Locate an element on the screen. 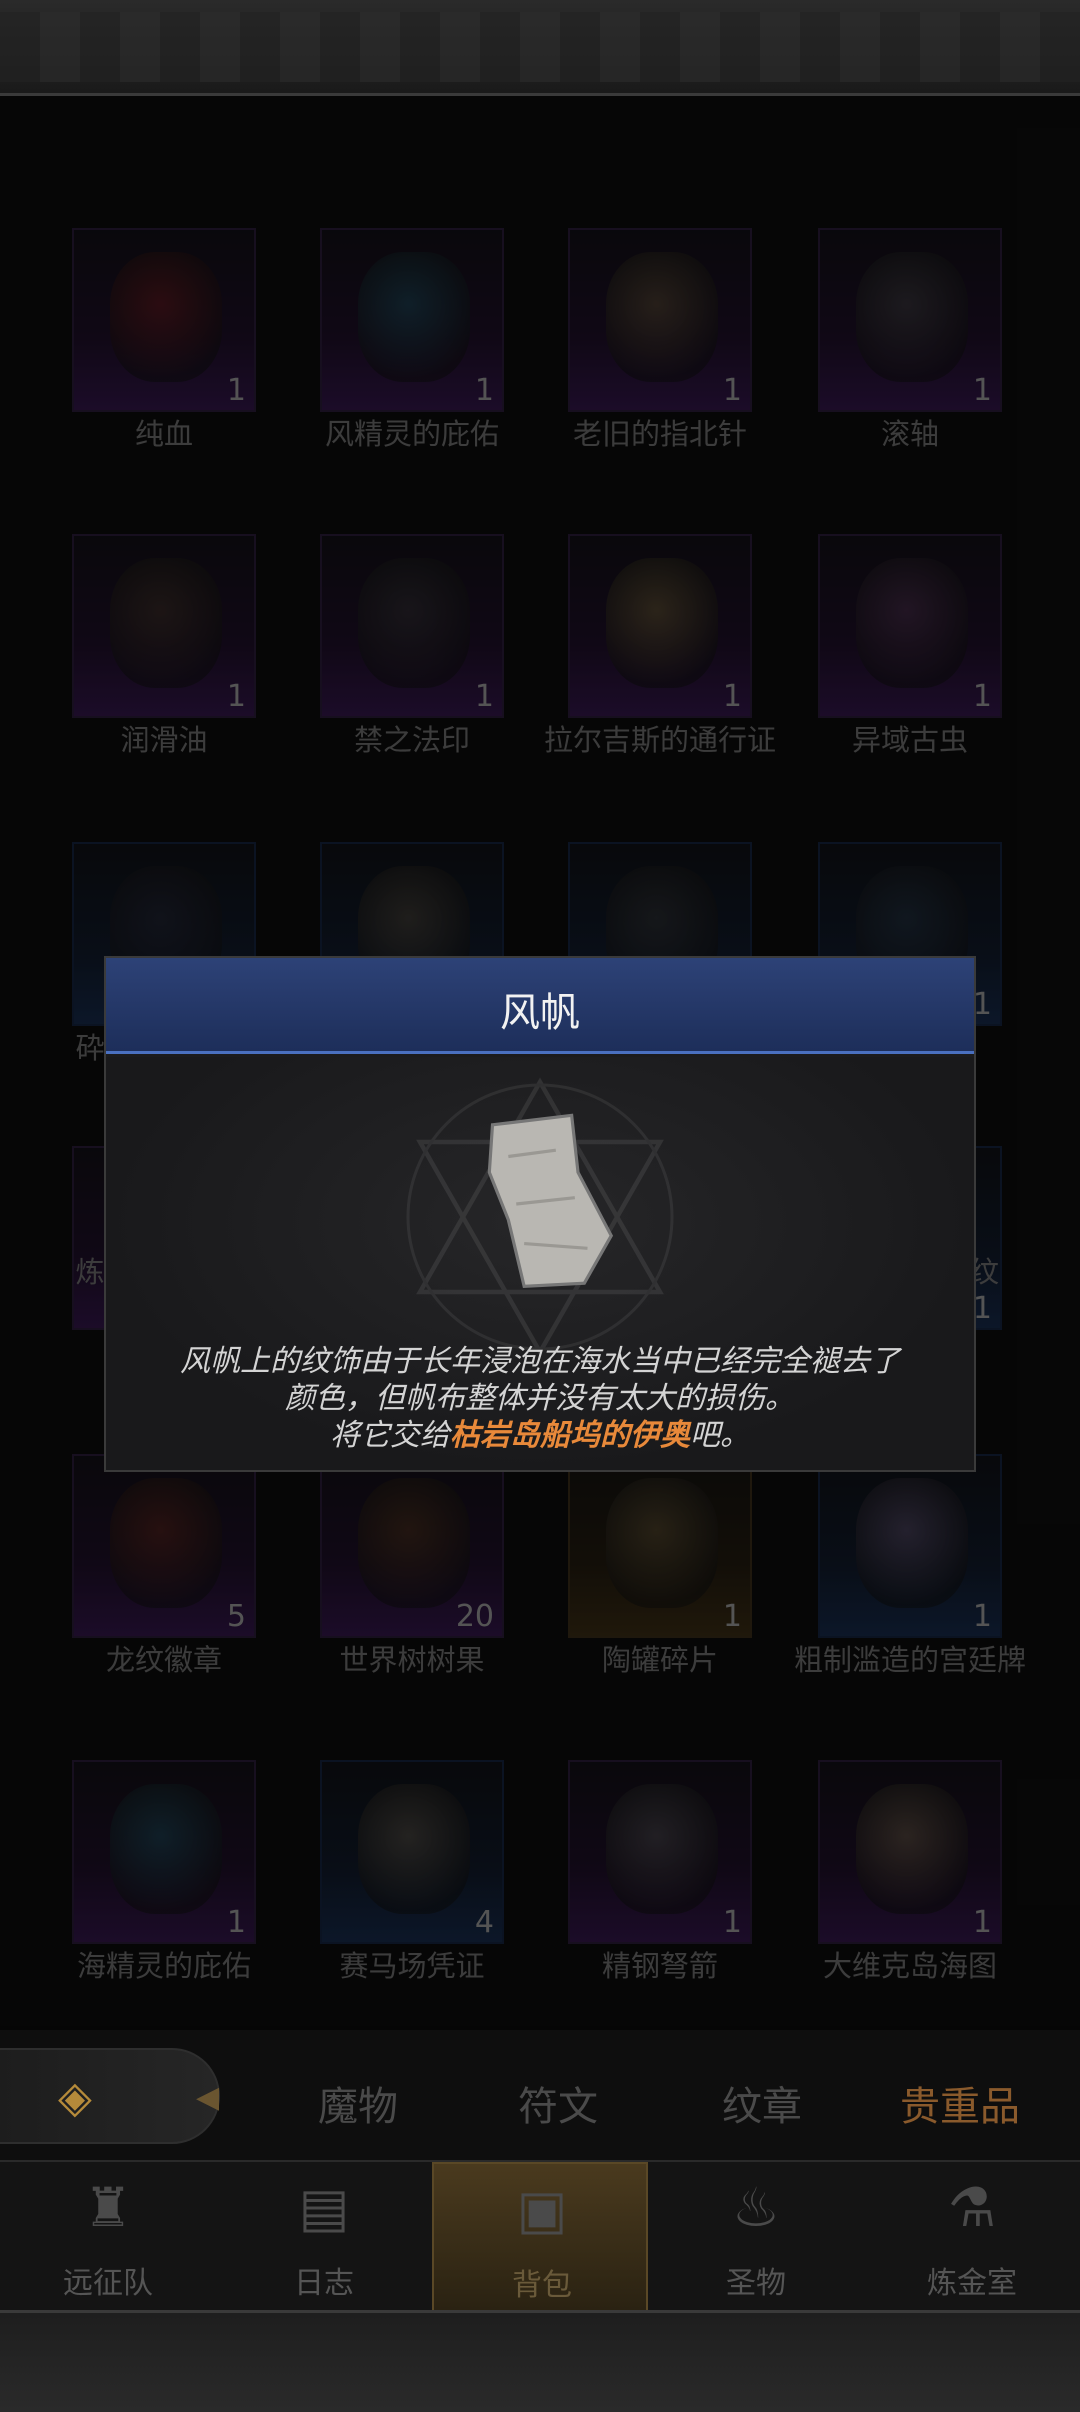 The height and width of the screenshot is (2412, 1080). sail-item-icon is located at coordinates (550, 1200).